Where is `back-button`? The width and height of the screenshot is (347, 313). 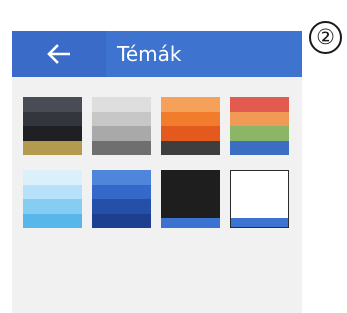 back-button is located at coordinates (59, 54).